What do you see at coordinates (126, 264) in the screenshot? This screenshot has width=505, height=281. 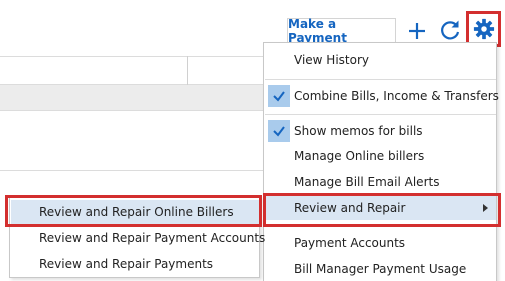 I see `submenu-item-label: Review and Repair Payments` at bounding box center [126, 264].